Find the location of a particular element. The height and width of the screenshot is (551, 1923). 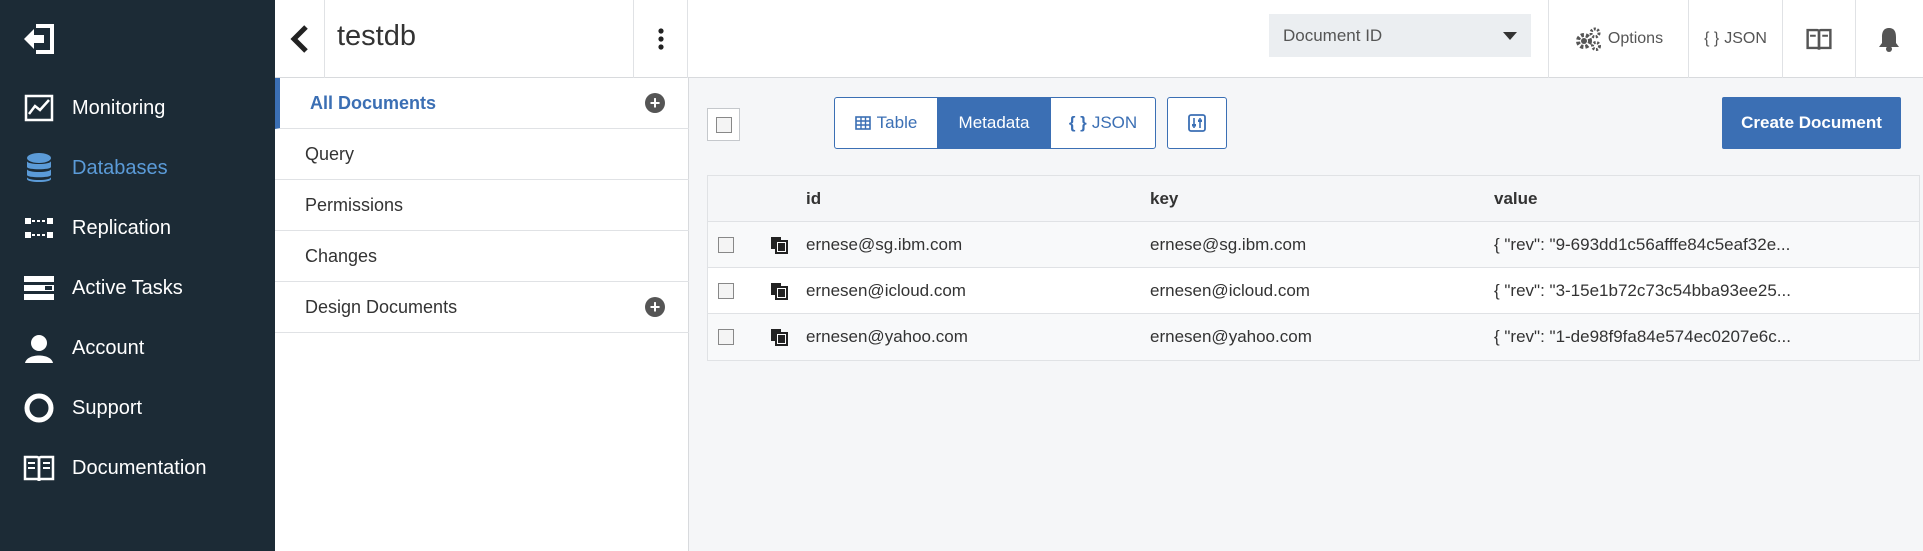

column-header-key: key is located at coordinates (1164, 199).